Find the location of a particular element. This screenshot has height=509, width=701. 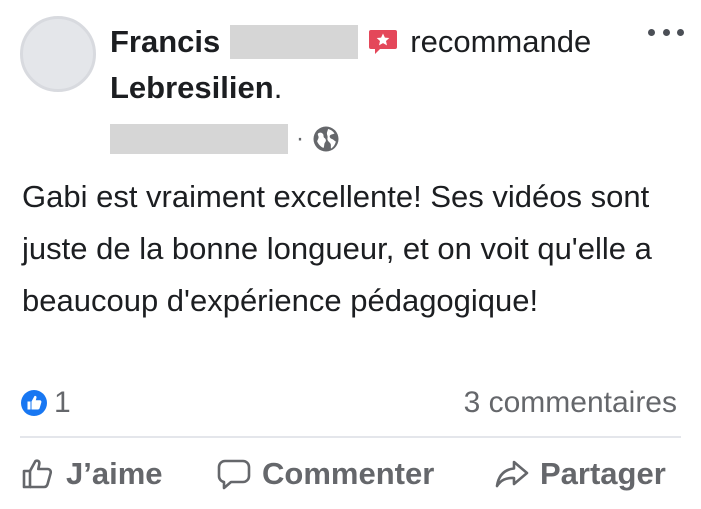

redacted-author-surname is located at coordinates (294, 42).